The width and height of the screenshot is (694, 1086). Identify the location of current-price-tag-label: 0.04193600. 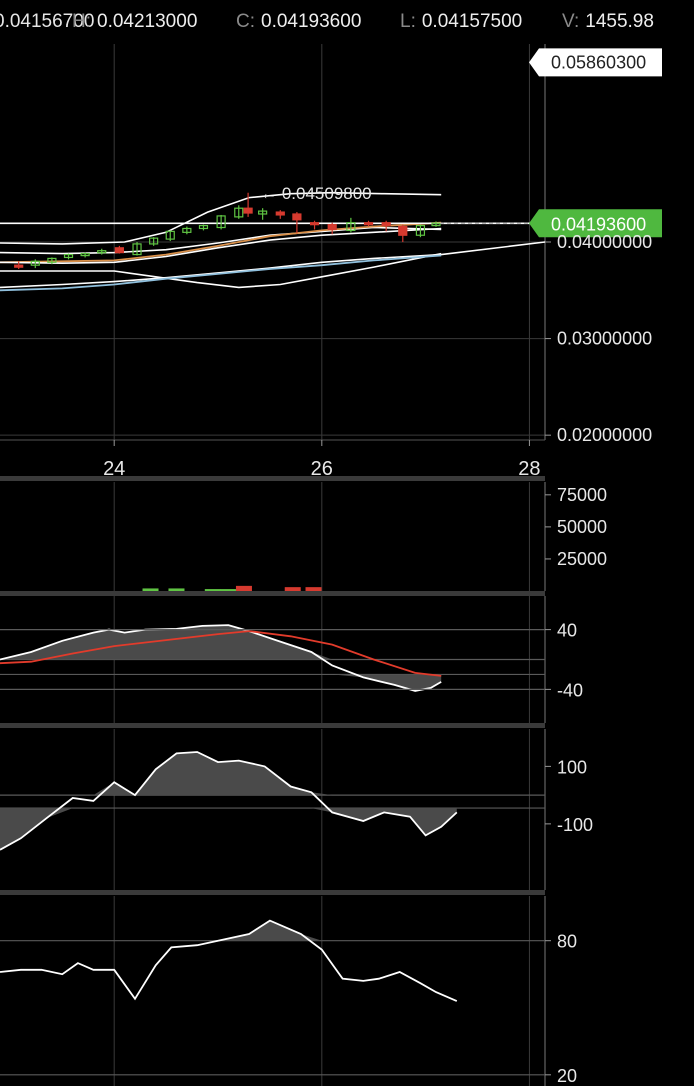
(598, 224).